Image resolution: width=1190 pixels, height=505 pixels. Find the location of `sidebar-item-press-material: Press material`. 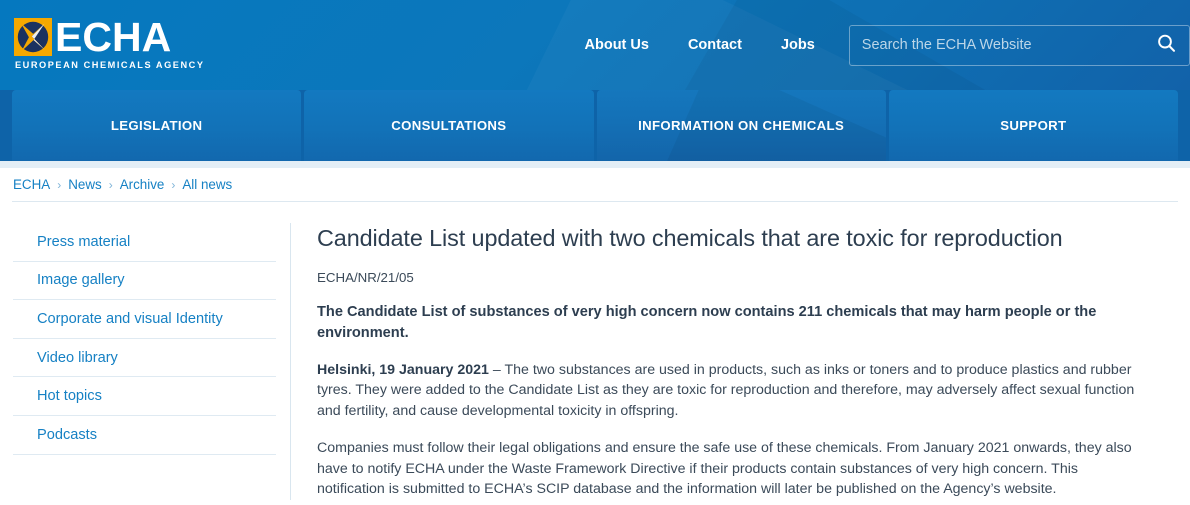

sidebar-item-press-material: Press material is located at coordinates (144, 242).